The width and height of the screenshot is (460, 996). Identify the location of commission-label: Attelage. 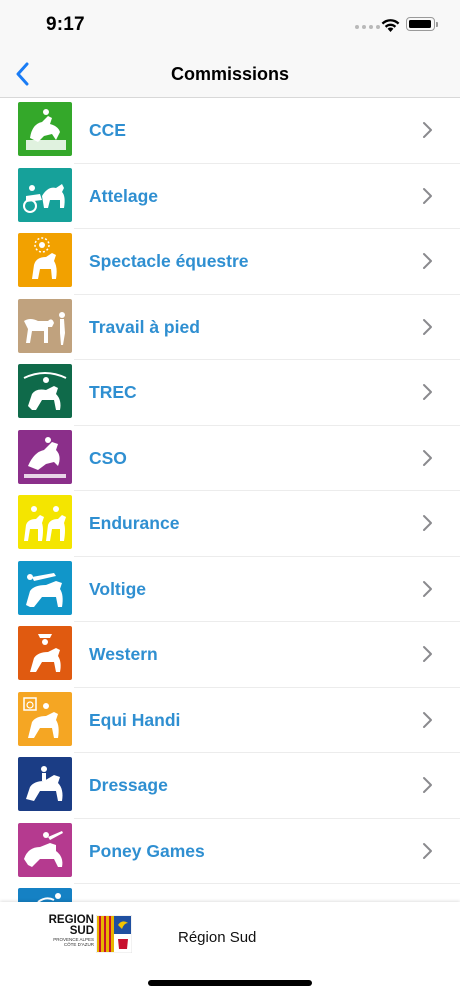
(124, 195).